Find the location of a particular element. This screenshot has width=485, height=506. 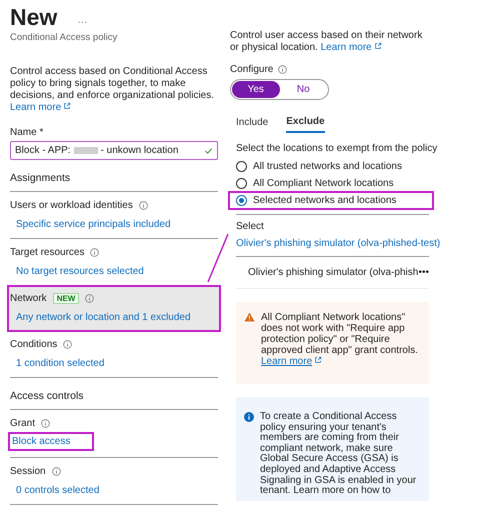

section-heading: Access controls is located at coordinates (114, 400).